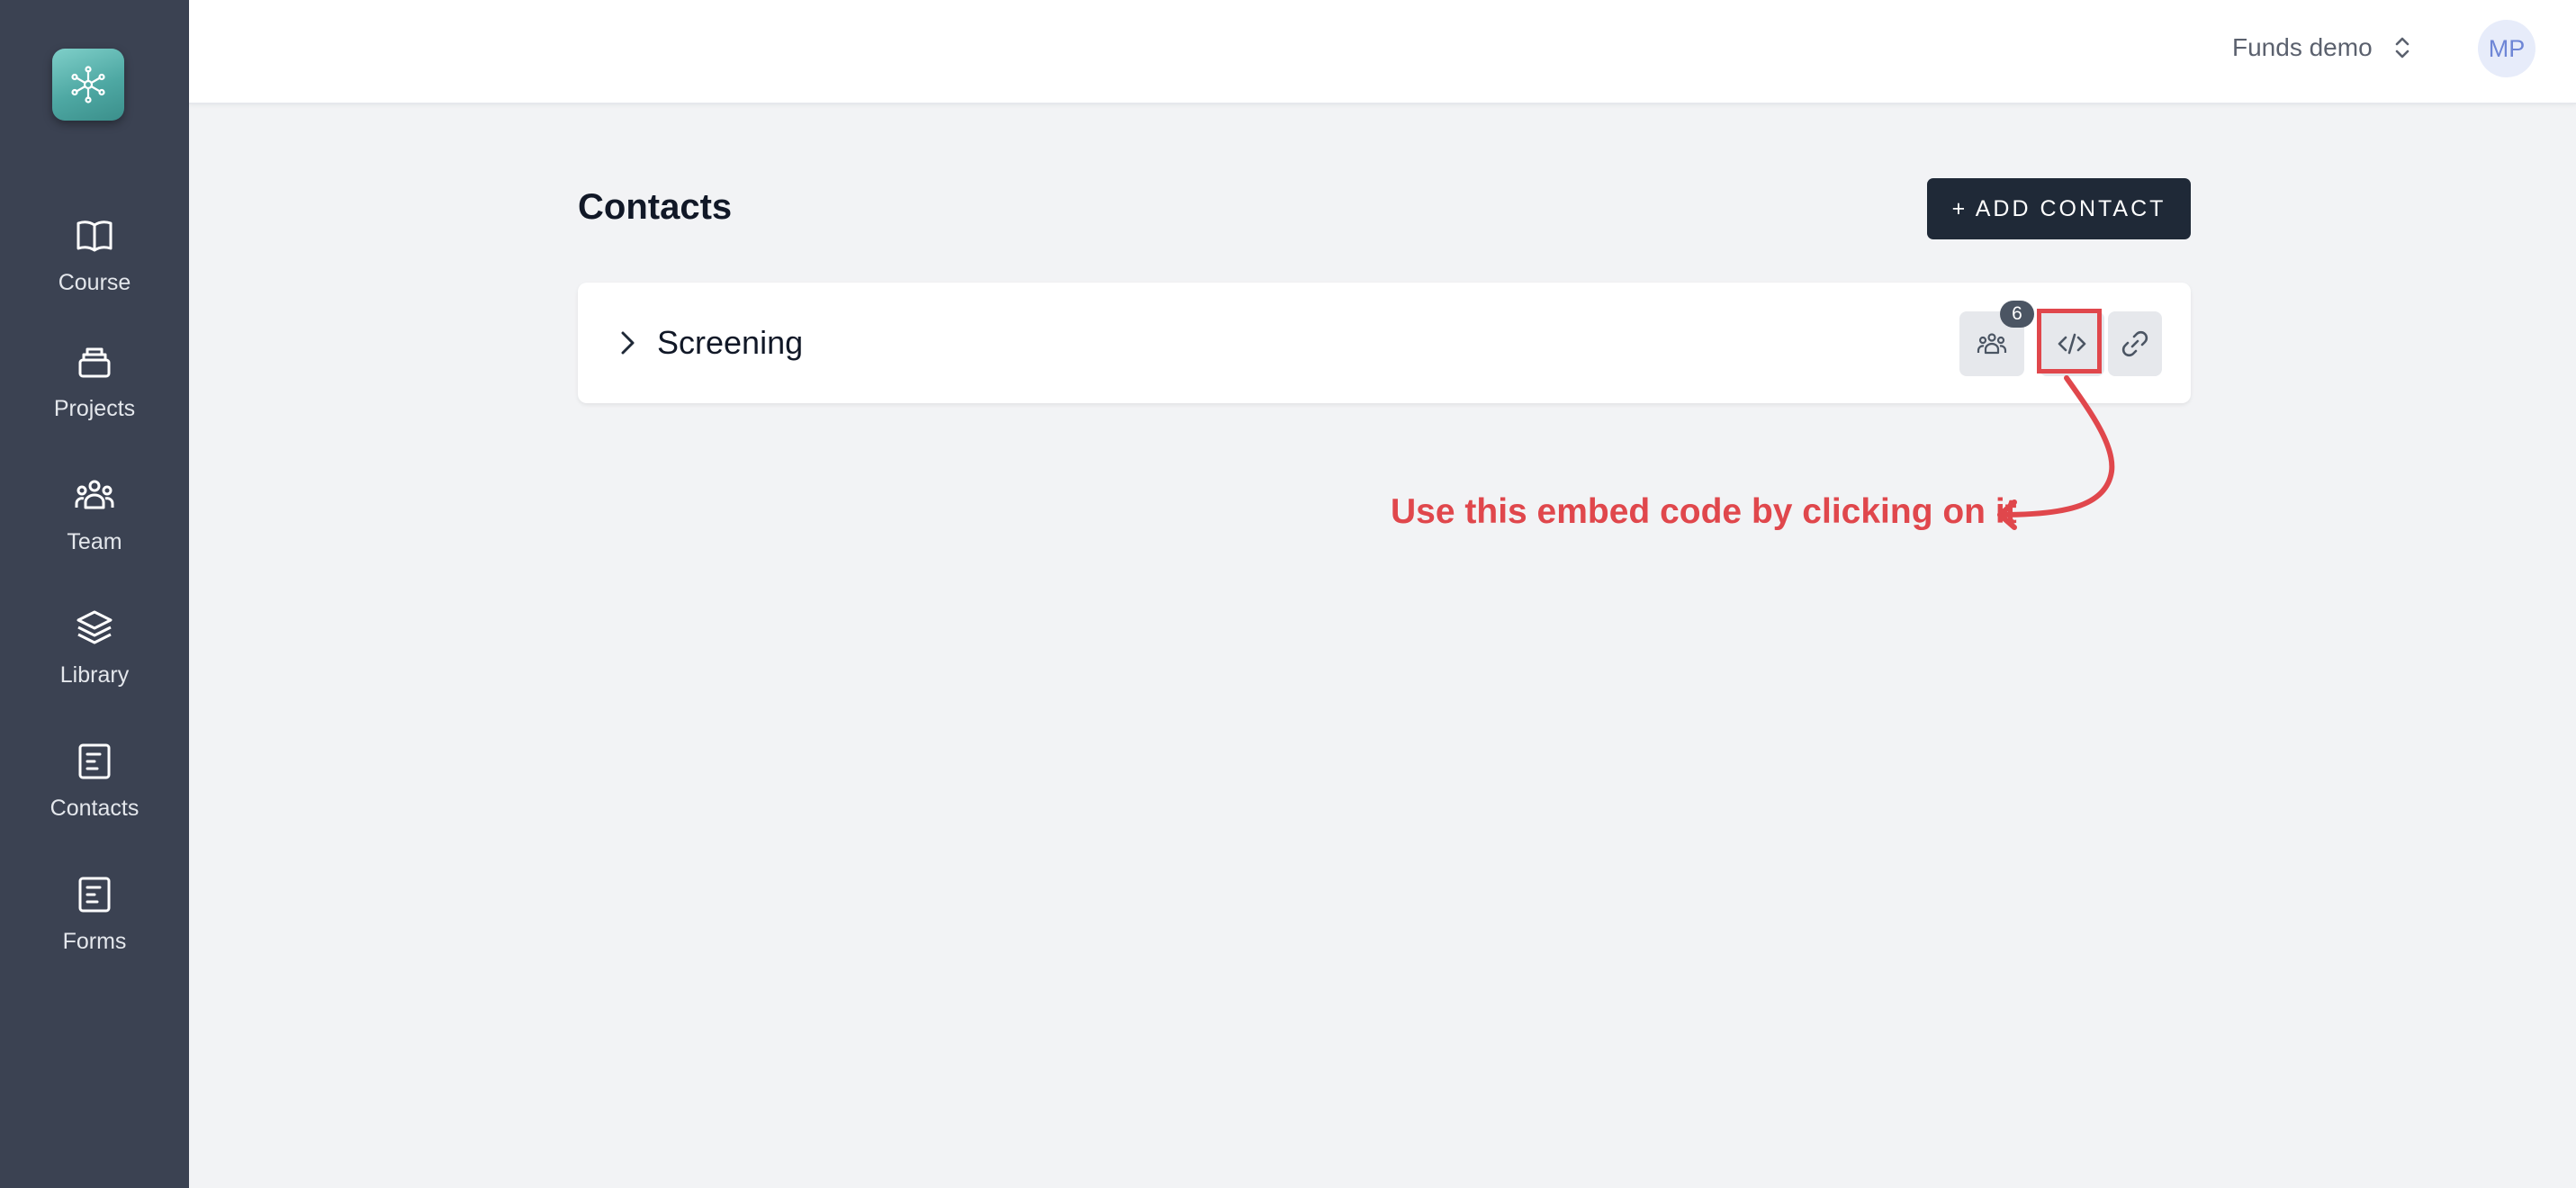  What do you see at coordinates (1704, 512) in the screenshot?
I see `annotation-text: Use this embed code by clicking on it` at bounding box center [1704, 512].